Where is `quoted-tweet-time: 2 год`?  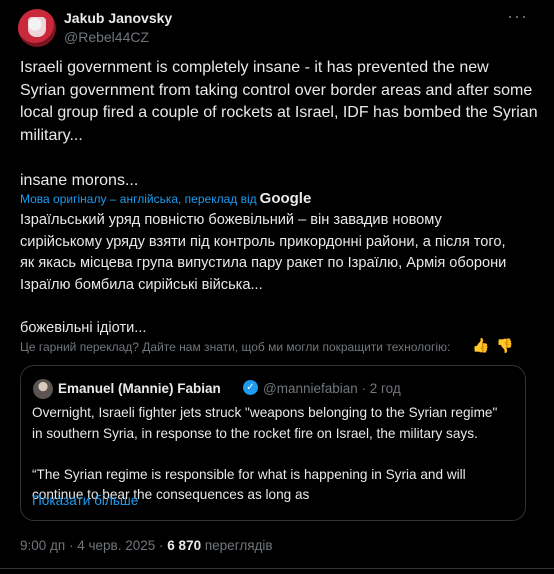
quoted-tweet-time: 2 год is located at coordinates (385, 388).